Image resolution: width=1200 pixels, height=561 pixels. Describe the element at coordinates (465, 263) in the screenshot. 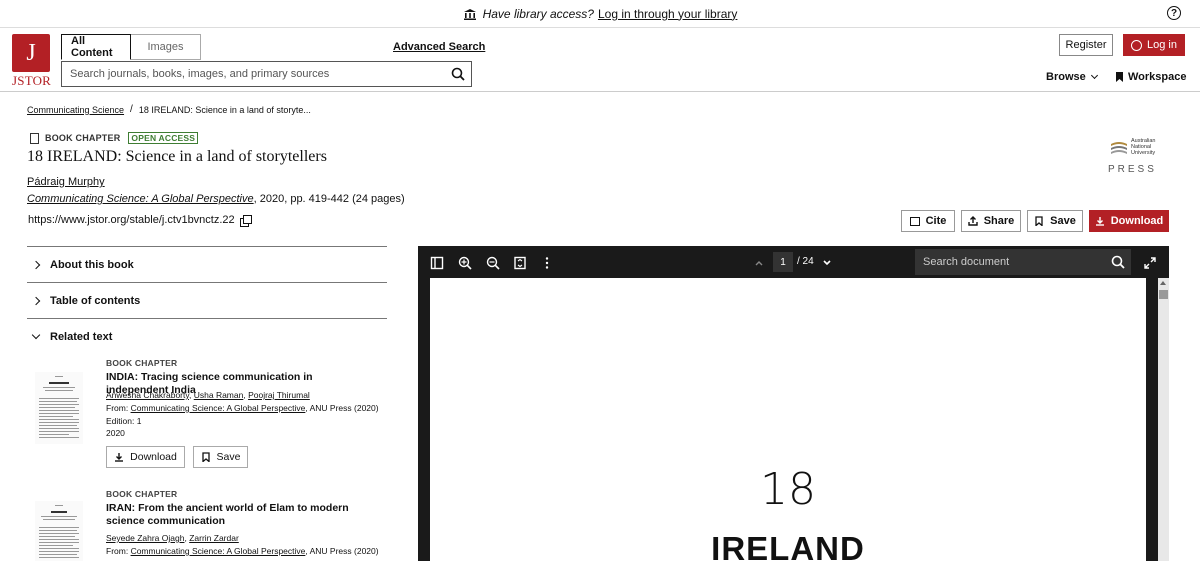

I see `zoom-in-icon` at that location.